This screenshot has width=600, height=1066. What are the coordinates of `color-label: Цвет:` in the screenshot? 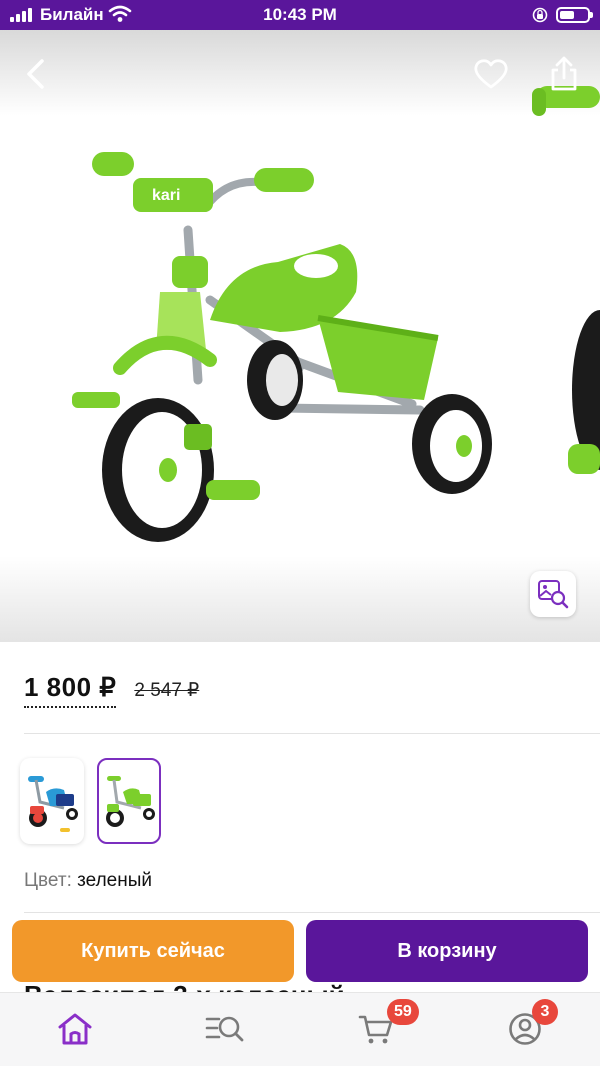 It's located at (48, 880).